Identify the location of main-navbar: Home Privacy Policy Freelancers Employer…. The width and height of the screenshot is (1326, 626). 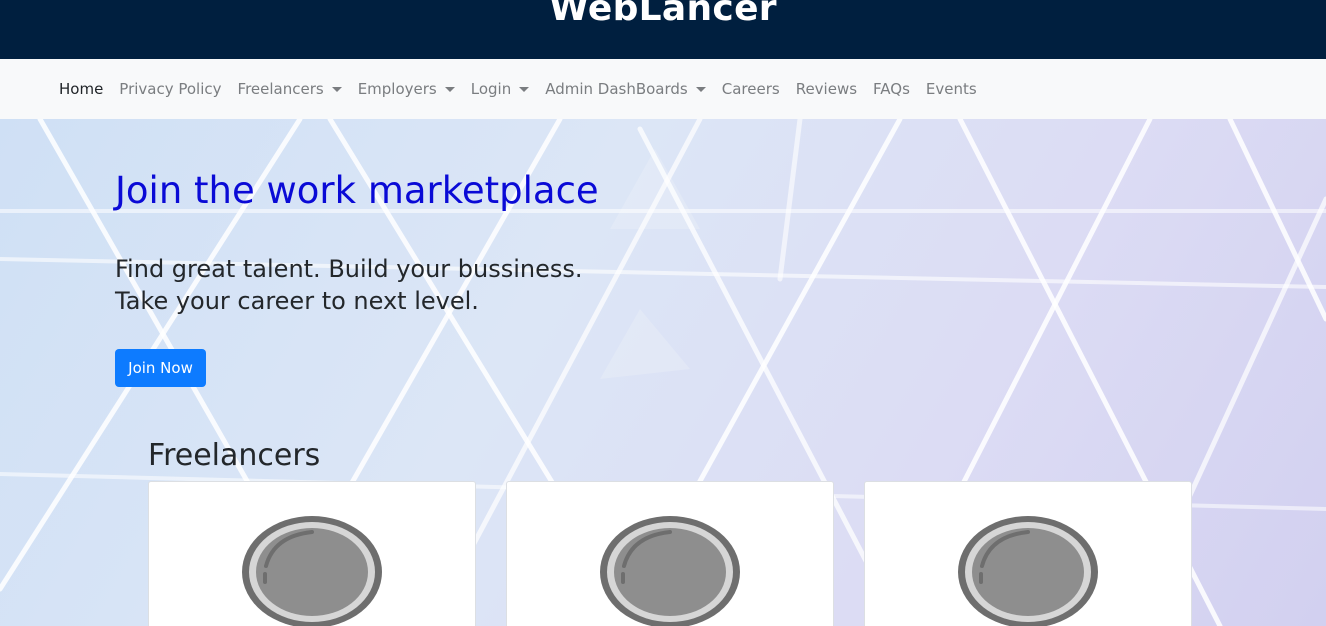
(663, 89).